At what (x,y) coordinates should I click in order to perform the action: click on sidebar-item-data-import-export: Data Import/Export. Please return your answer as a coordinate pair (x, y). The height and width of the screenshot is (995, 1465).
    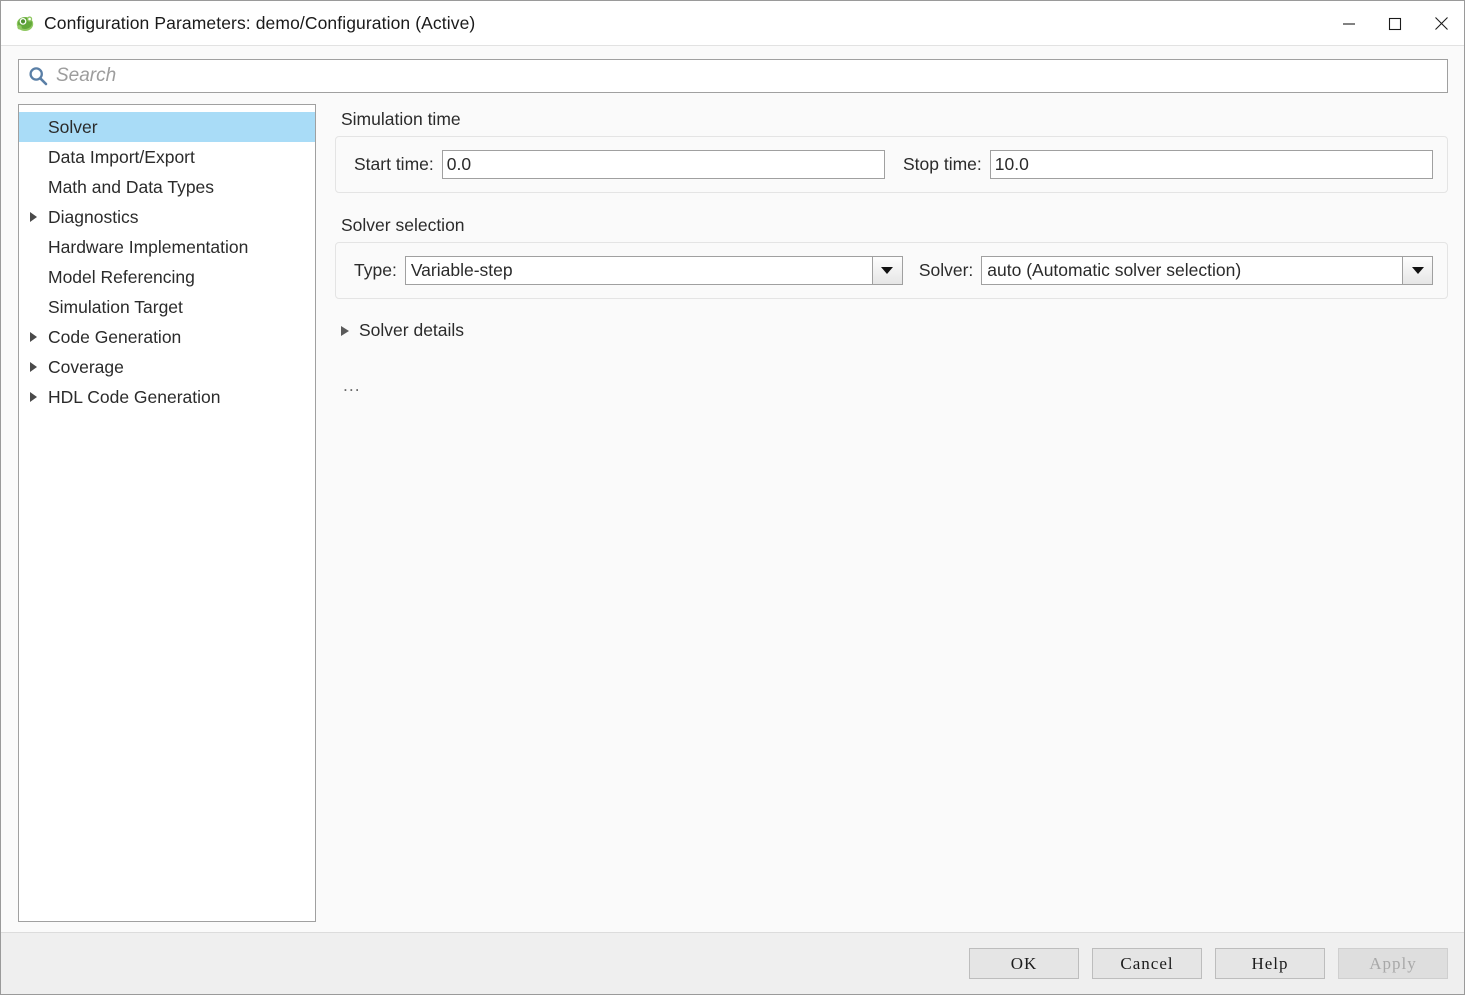
    Looking at the image, I should click on (167, 157).